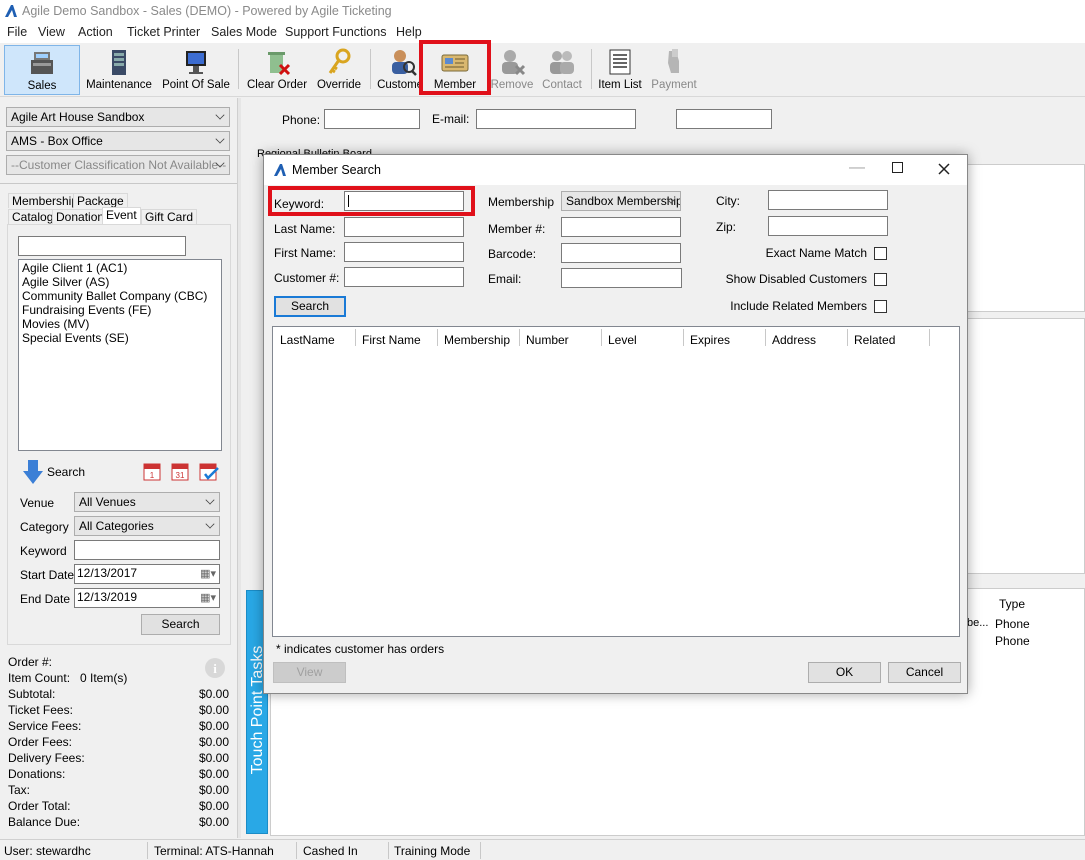  I want to click on agile-logo-icon, so click(11, 11).